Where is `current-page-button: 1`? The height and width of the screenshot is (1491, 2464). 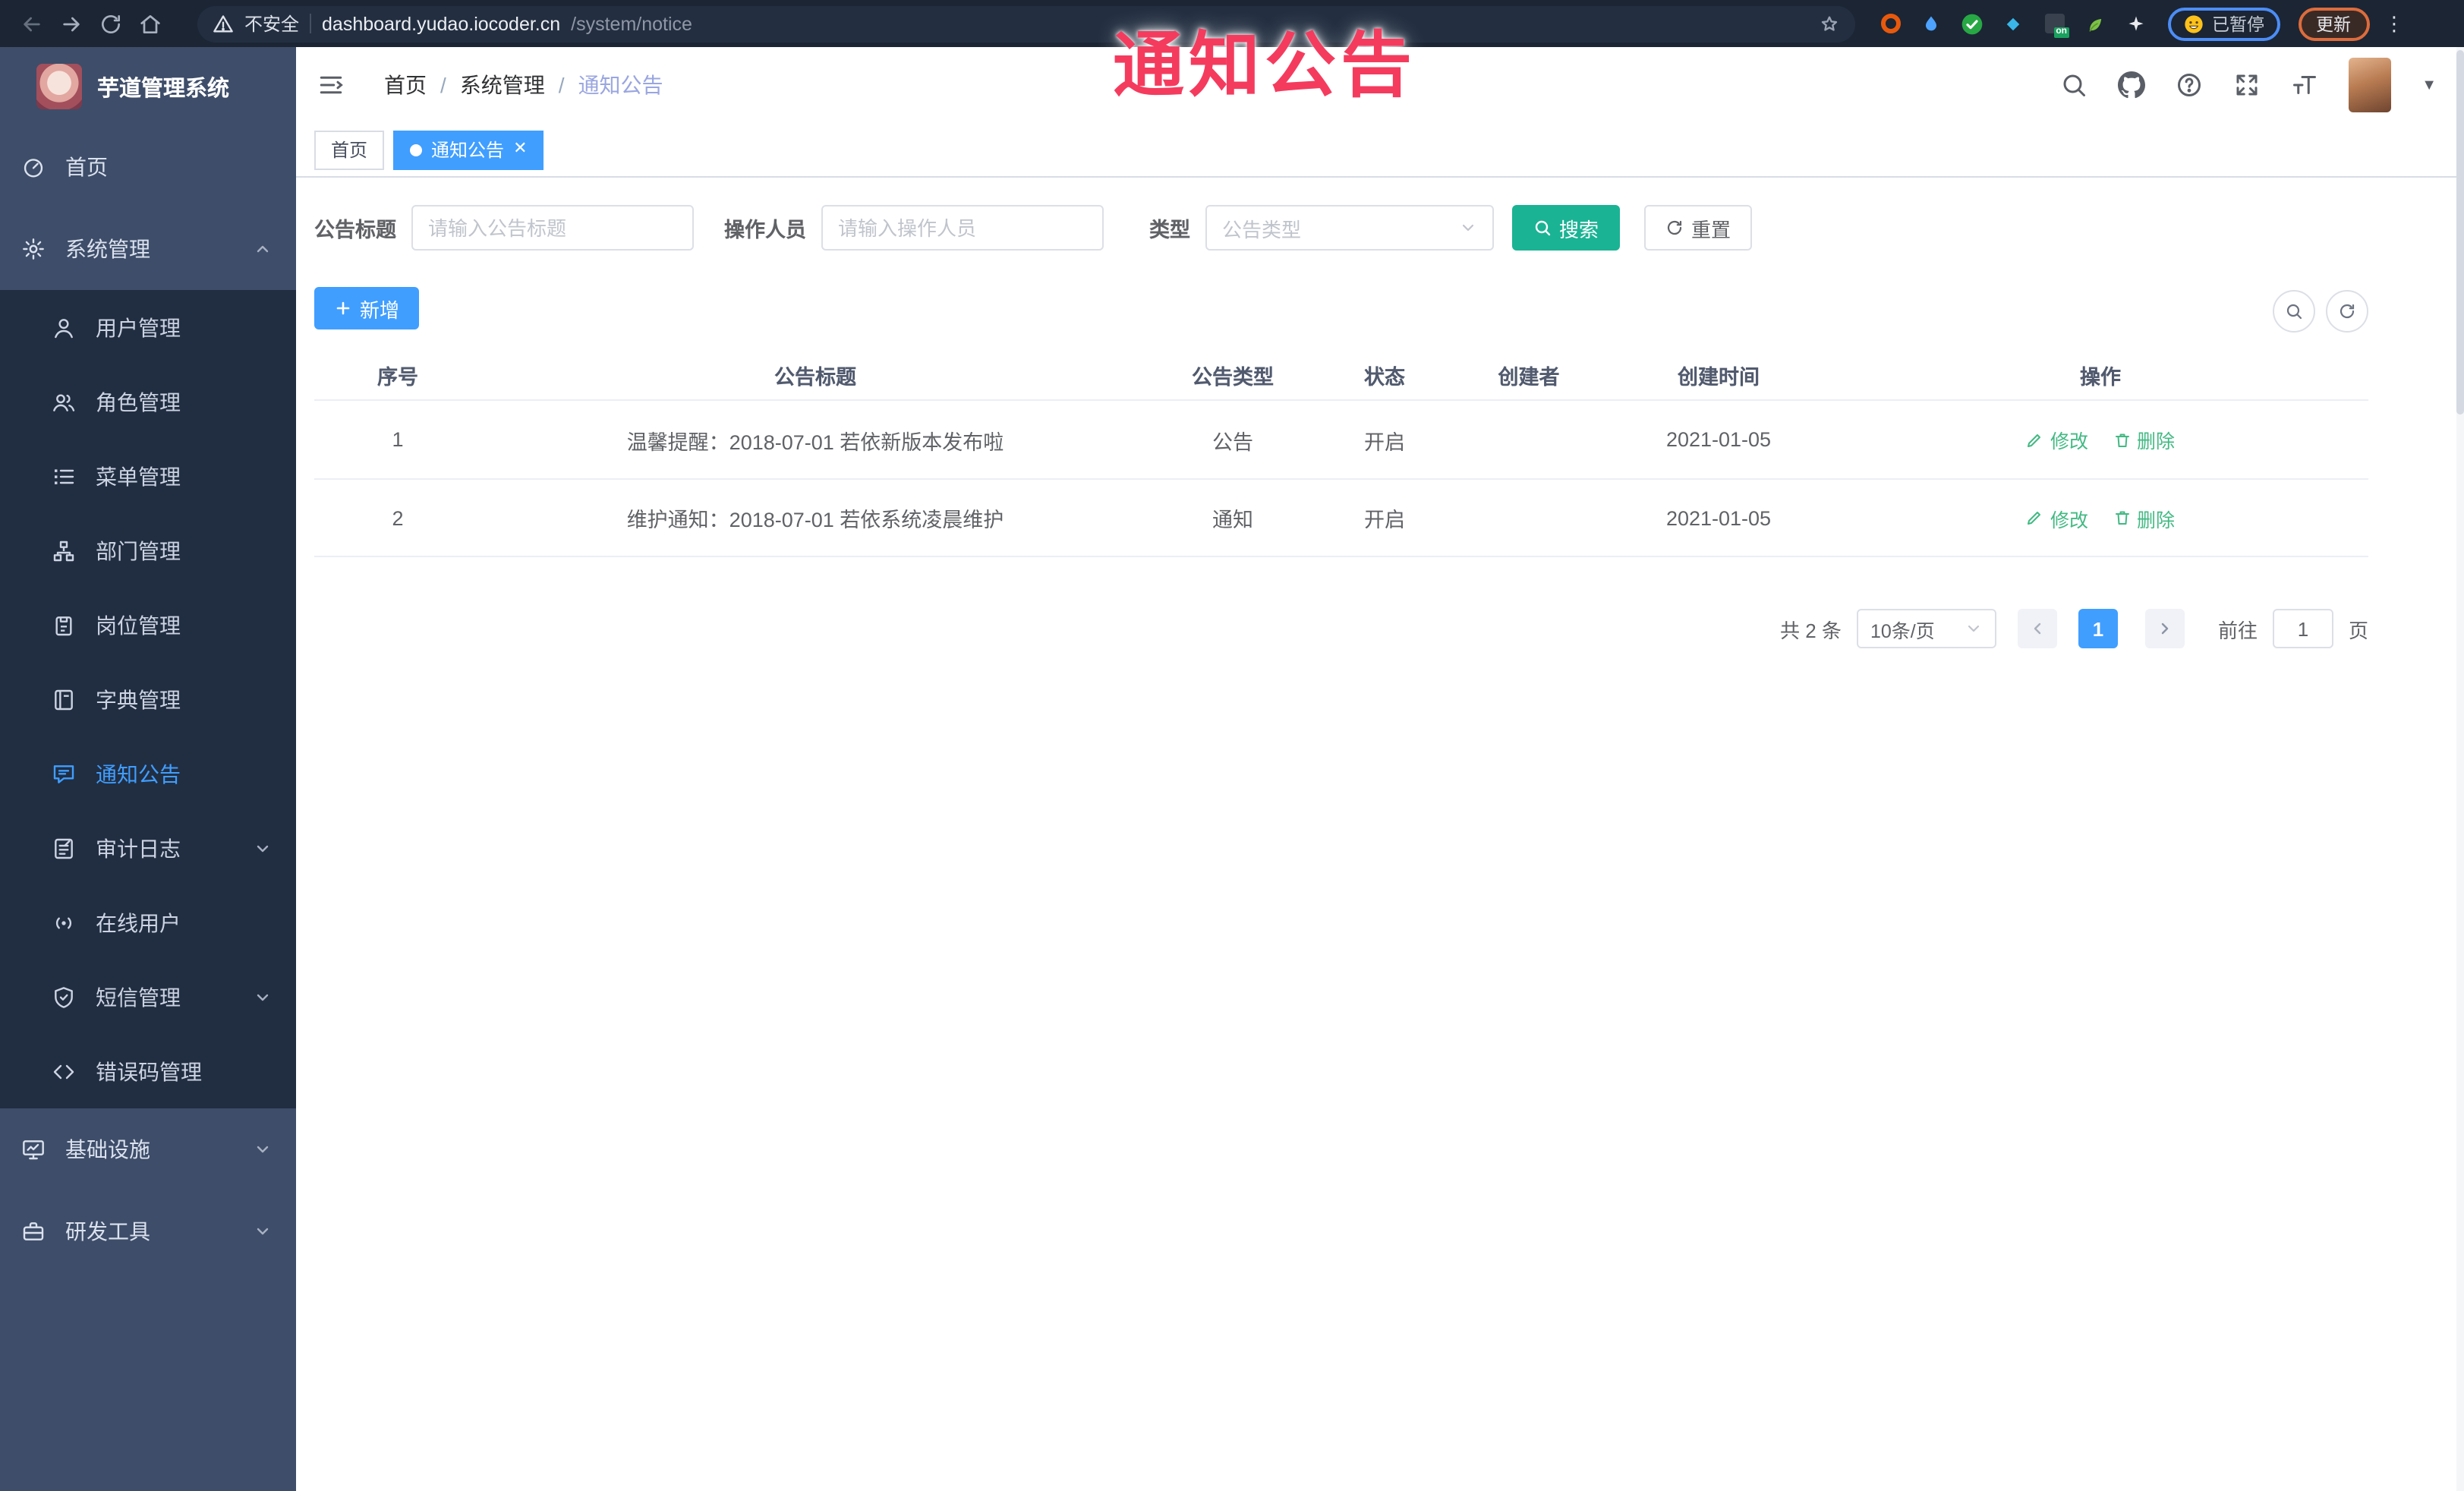
current-page-button: 1 is located at coordinates (2098, 628).